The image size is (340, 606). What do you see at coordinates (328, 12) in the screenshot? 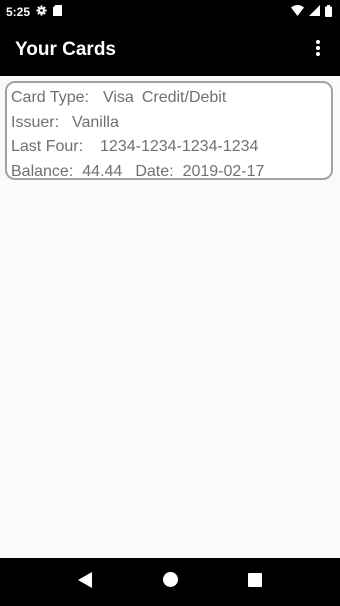
I see `battery-icon` at bounding box center [328, 12].